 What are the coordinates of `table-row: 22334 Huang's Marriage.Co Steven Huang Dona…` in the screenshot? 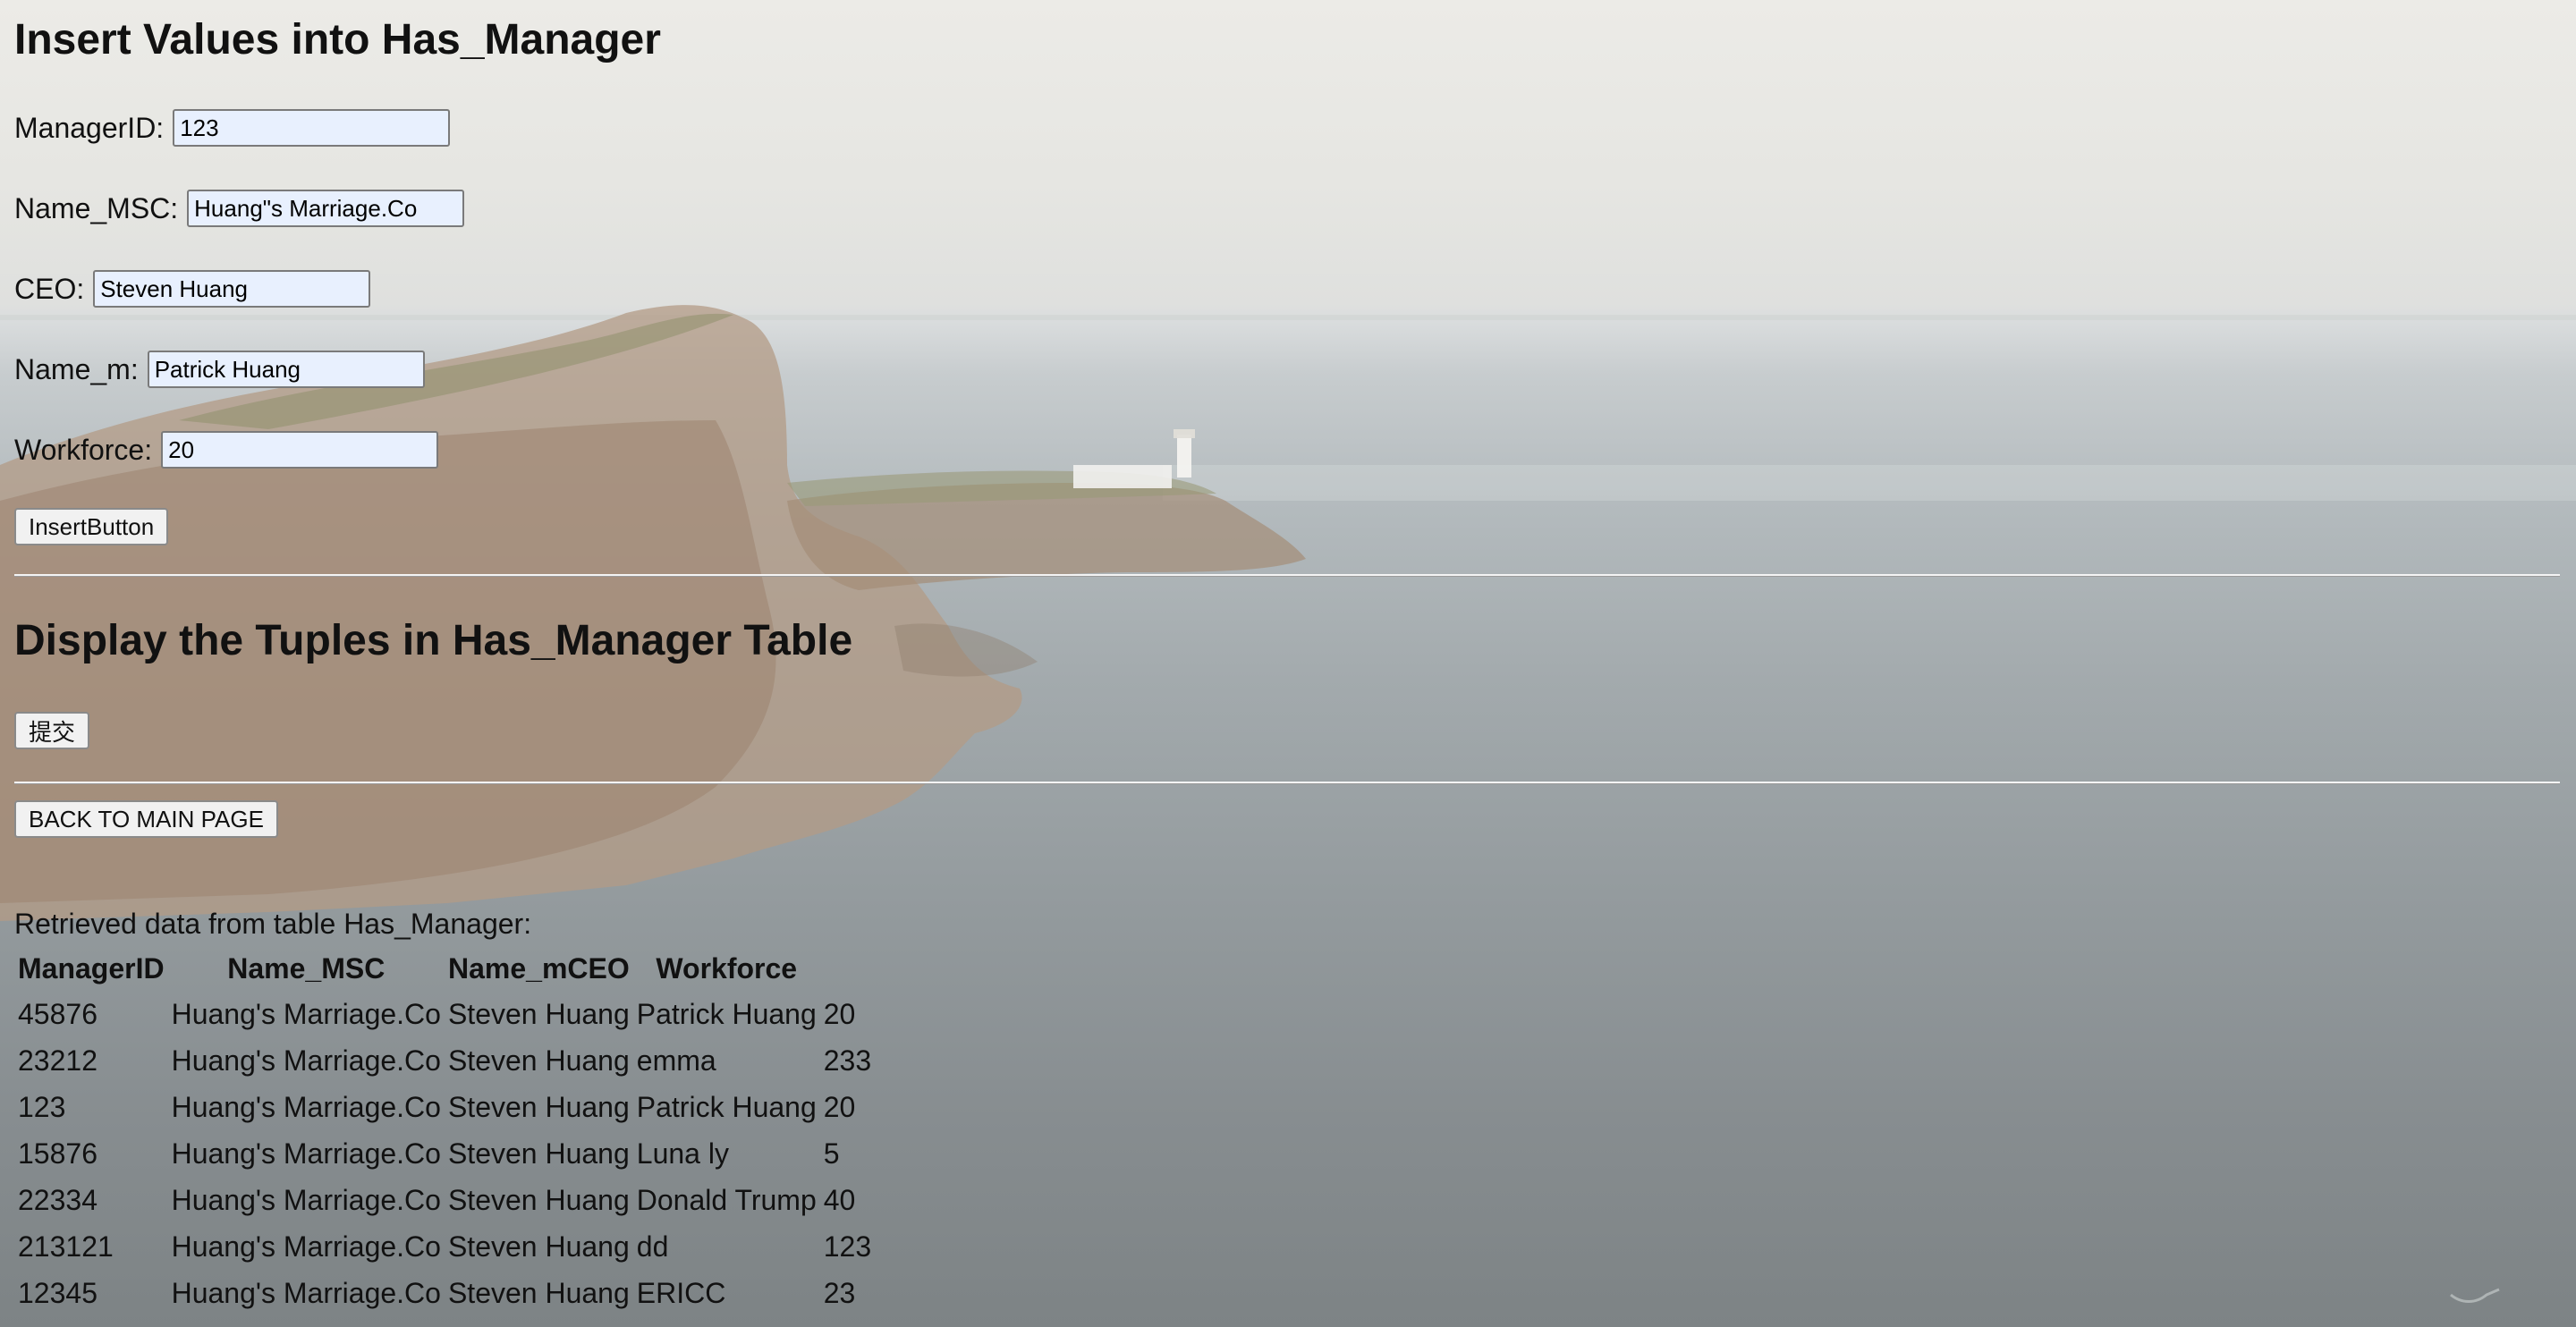 It's located at (444, 1200).